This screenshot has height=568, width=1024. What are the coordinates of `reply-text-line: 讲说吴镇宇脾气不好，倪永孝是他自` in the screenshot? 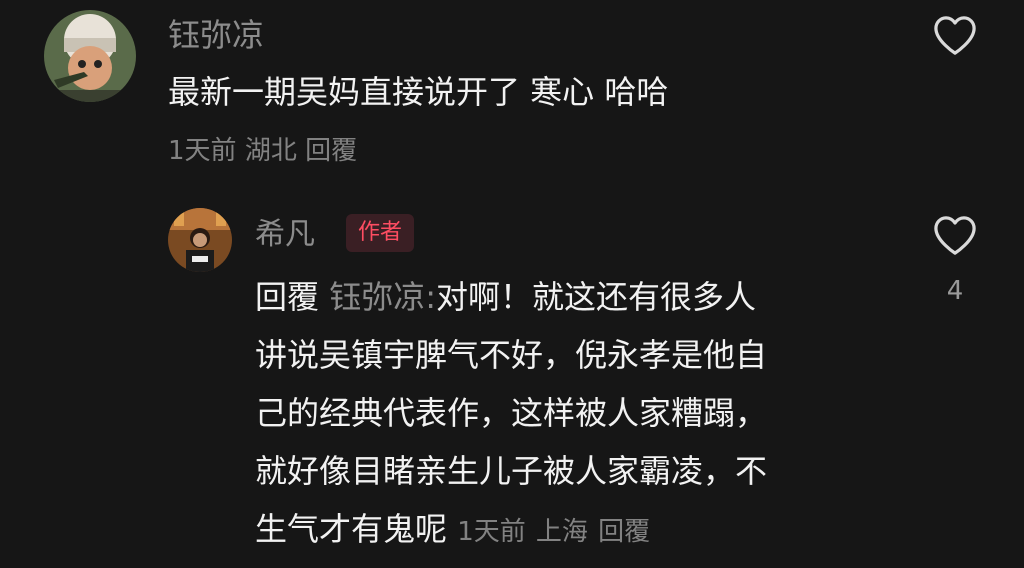 It's located at (511, 355).